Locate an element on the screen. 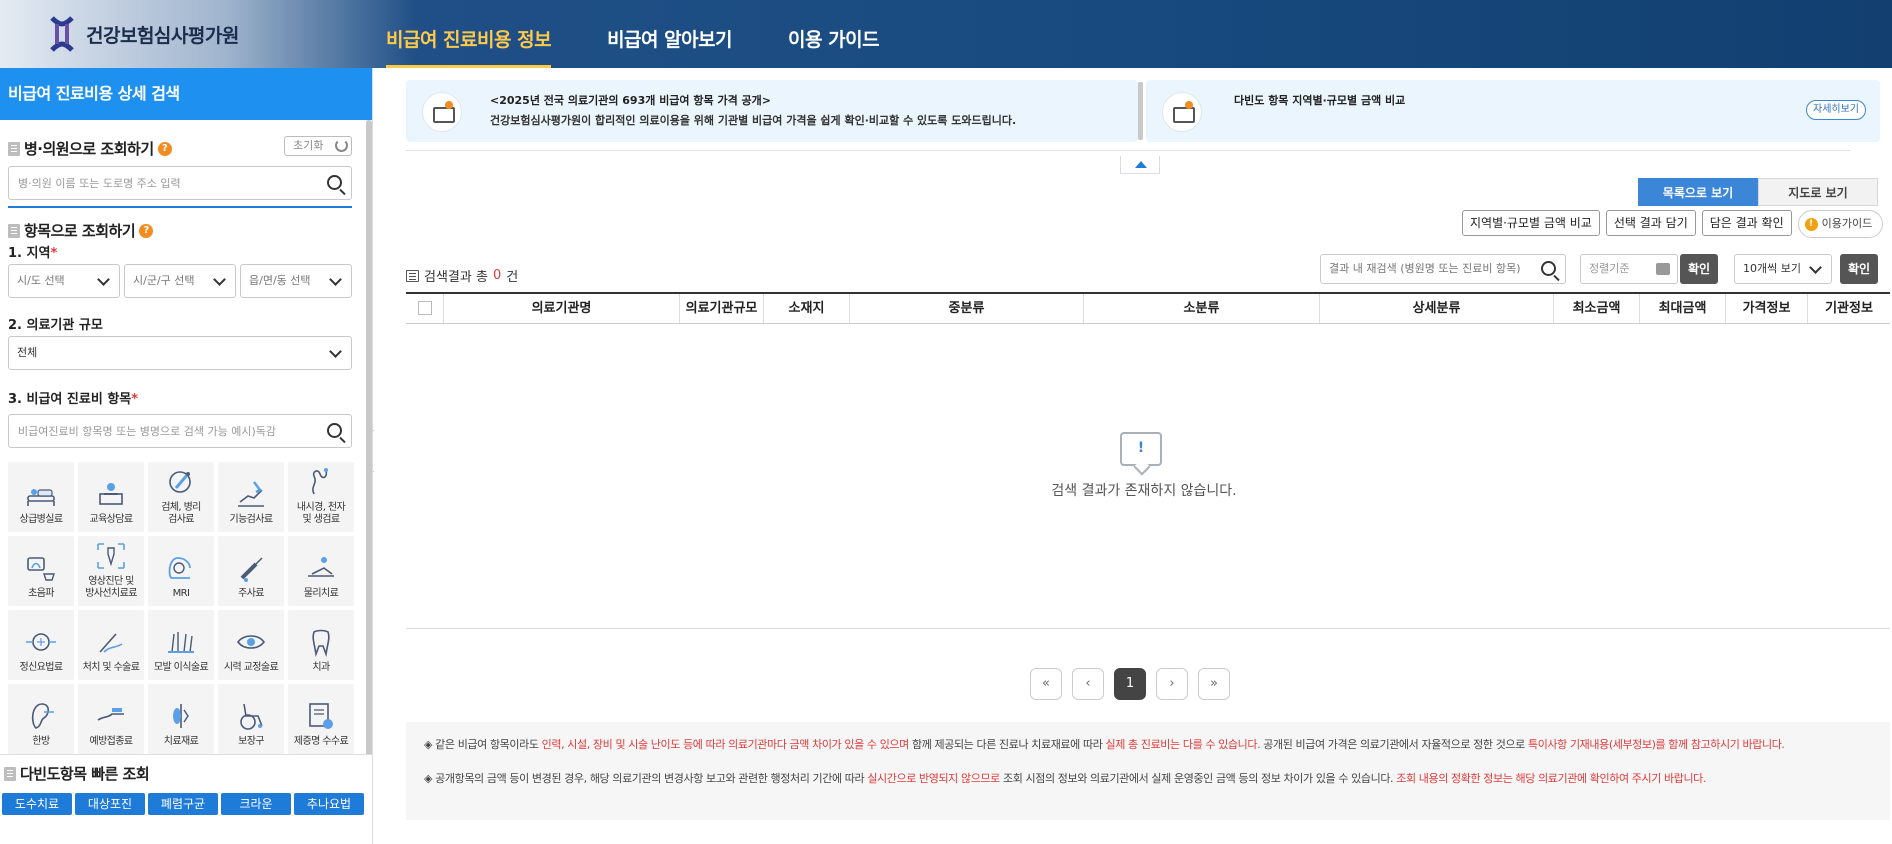 This screenshot has width=1892, height=844. scale-select: 전체 is located at coordinates (180, 353).